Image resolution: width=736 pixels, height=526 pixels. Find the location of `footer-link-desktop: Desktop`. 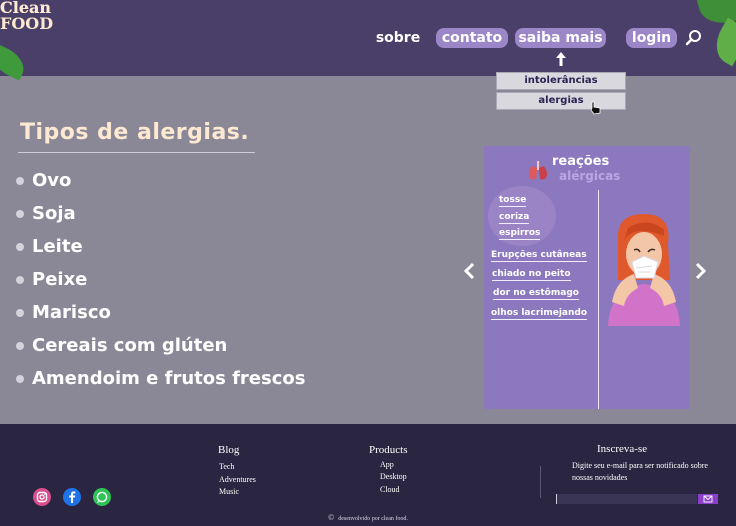

footer-link-desktop: Desktop is located at coordinates (393, 476).